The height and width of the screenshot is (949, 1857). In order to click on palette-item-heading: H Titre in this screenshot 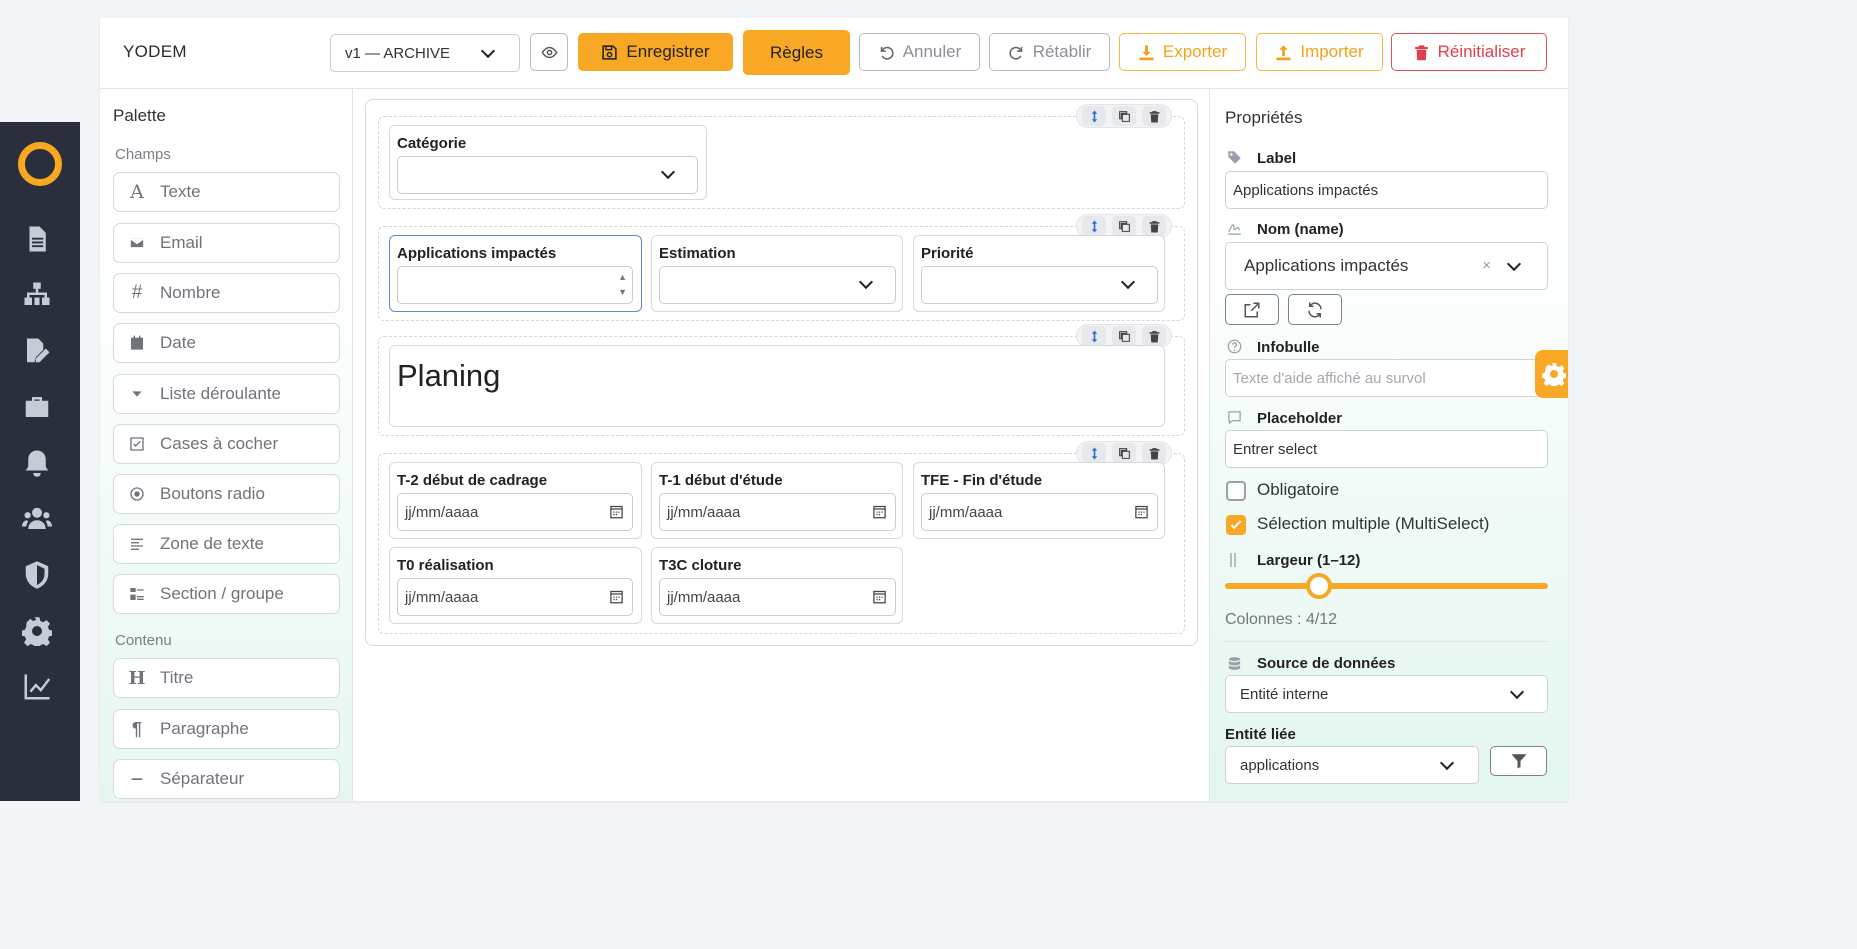, I will do `click(226, 678)`.